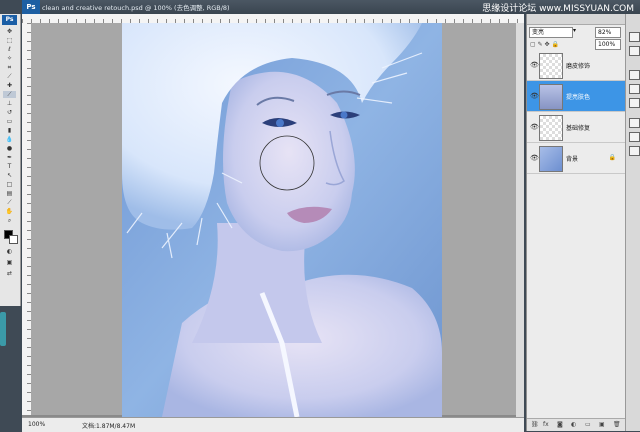  Describe the element at coordinates (634, 151) in the screenshot. I see `paths-panel-icon` at that location.